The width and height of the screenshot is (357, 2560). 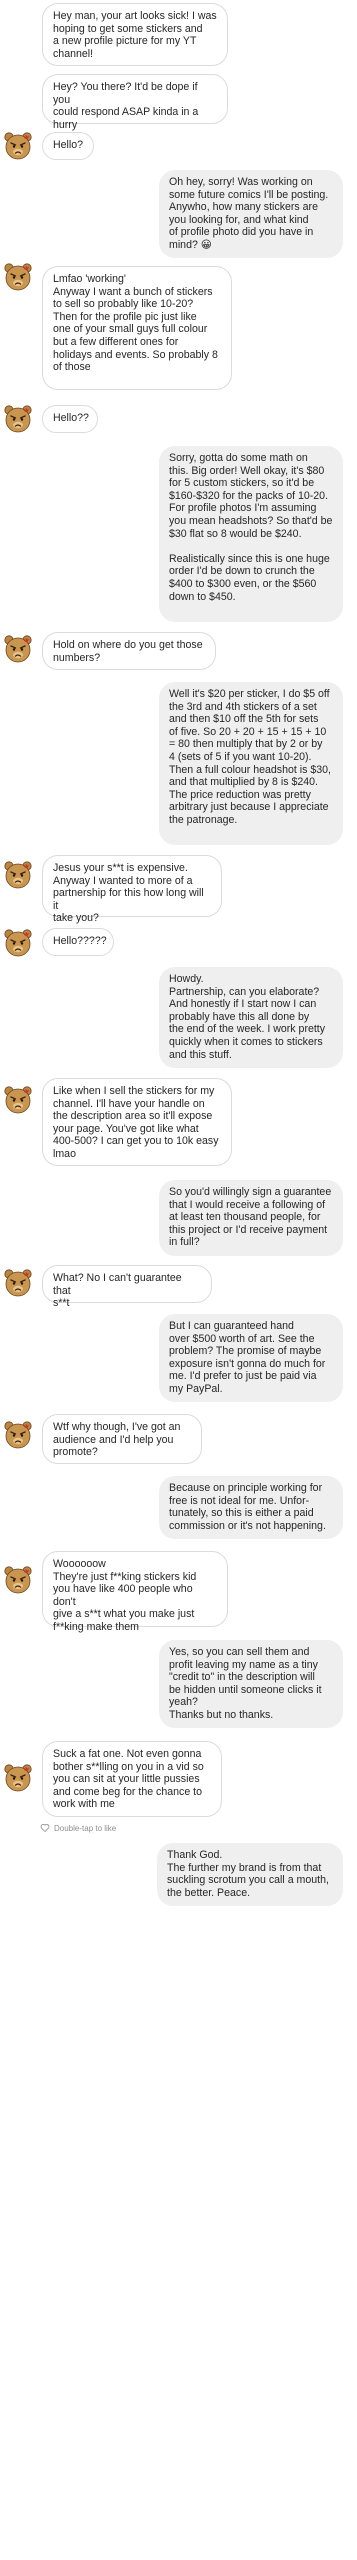 What do you see at coordinates (45, 1828) in the screenshot?
I see `heart-outline-icon` at bounding box center [45, 1828].